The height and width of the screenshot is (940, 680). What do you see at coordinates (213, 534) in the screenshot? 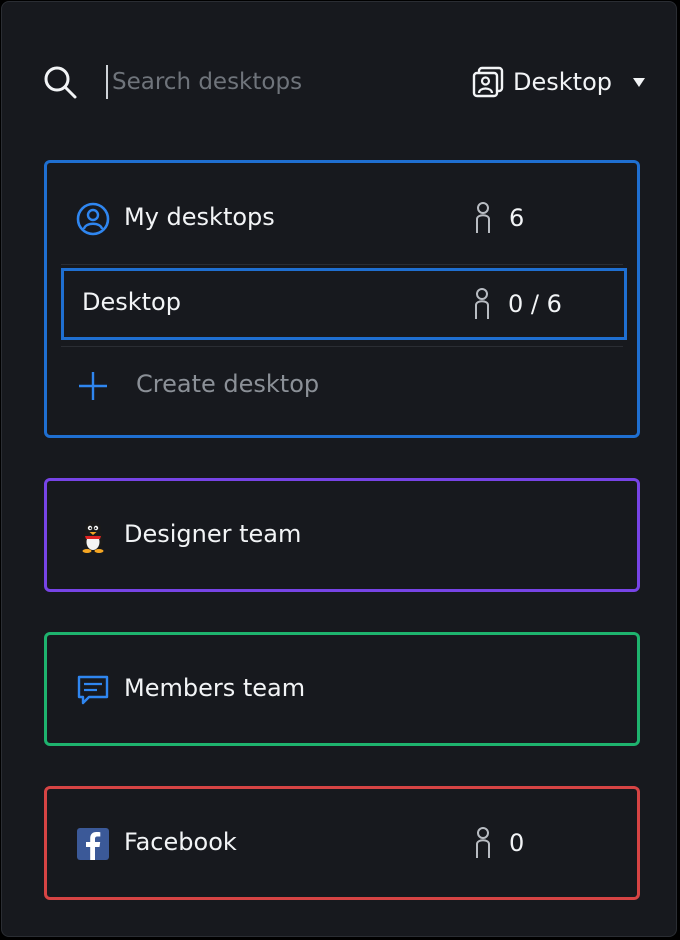
I see `designer-team-label: Designer team` at bounding box center [213, 534].